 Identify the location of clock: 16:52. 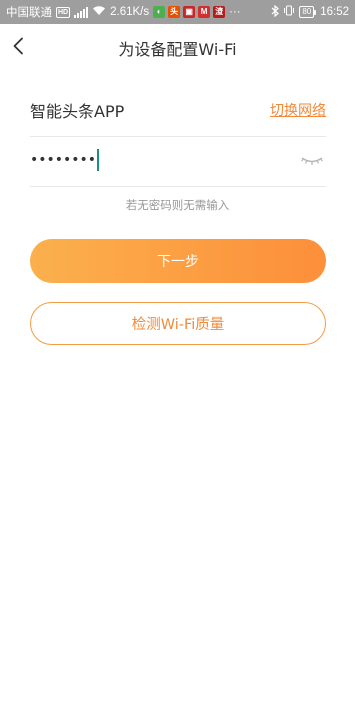
(334, 12).